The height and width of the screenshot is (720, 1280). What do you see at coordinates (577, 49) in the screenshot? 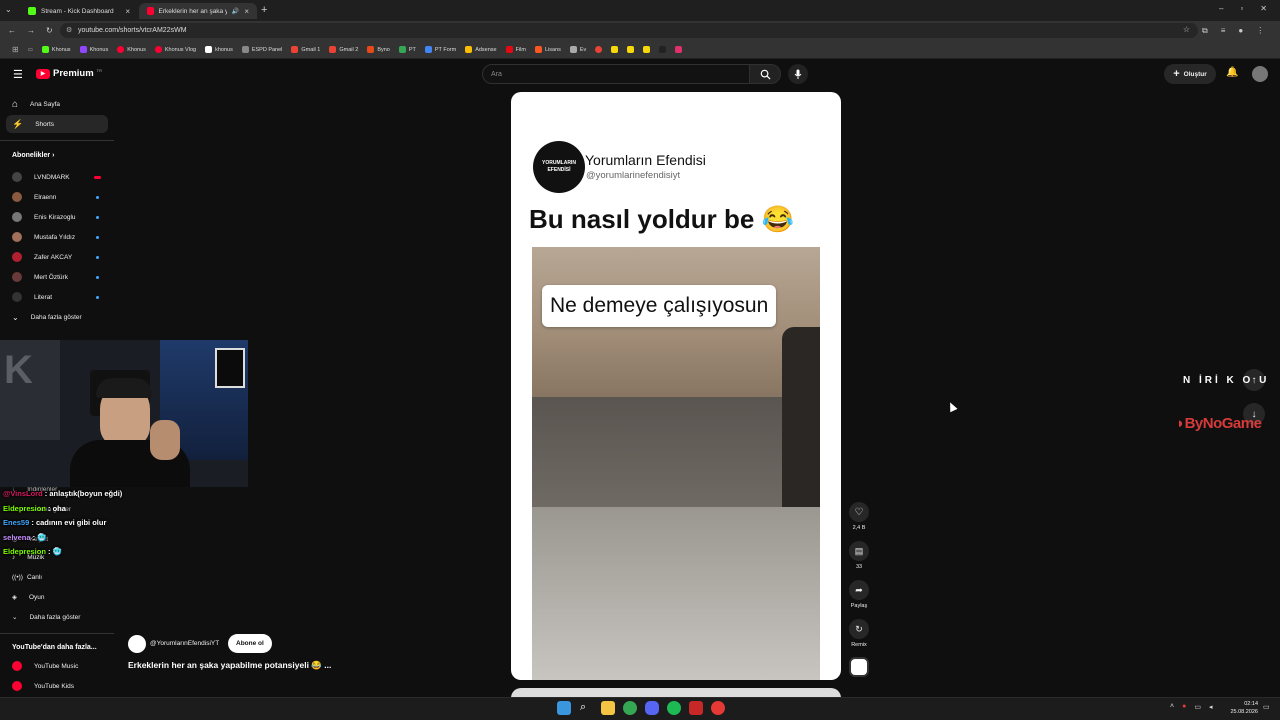
I see `bookmark-item: Ev` at bounding box center [577, 49].